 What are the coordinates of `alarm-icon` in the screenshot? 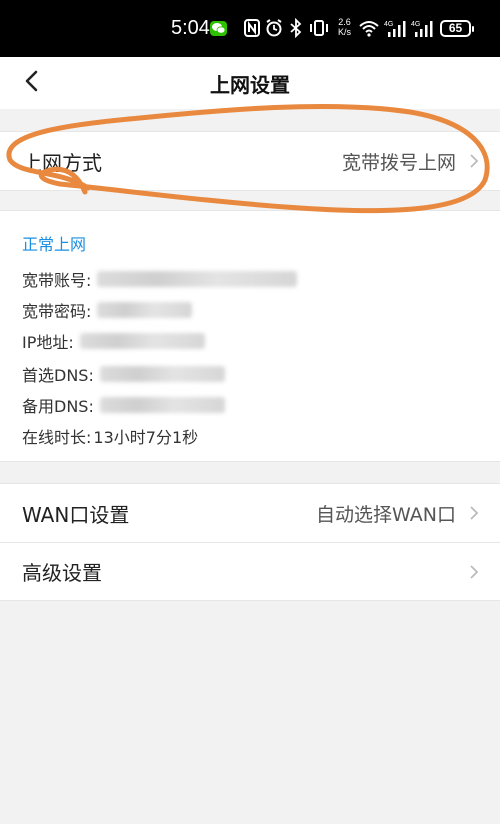 It's located at (274, 28).